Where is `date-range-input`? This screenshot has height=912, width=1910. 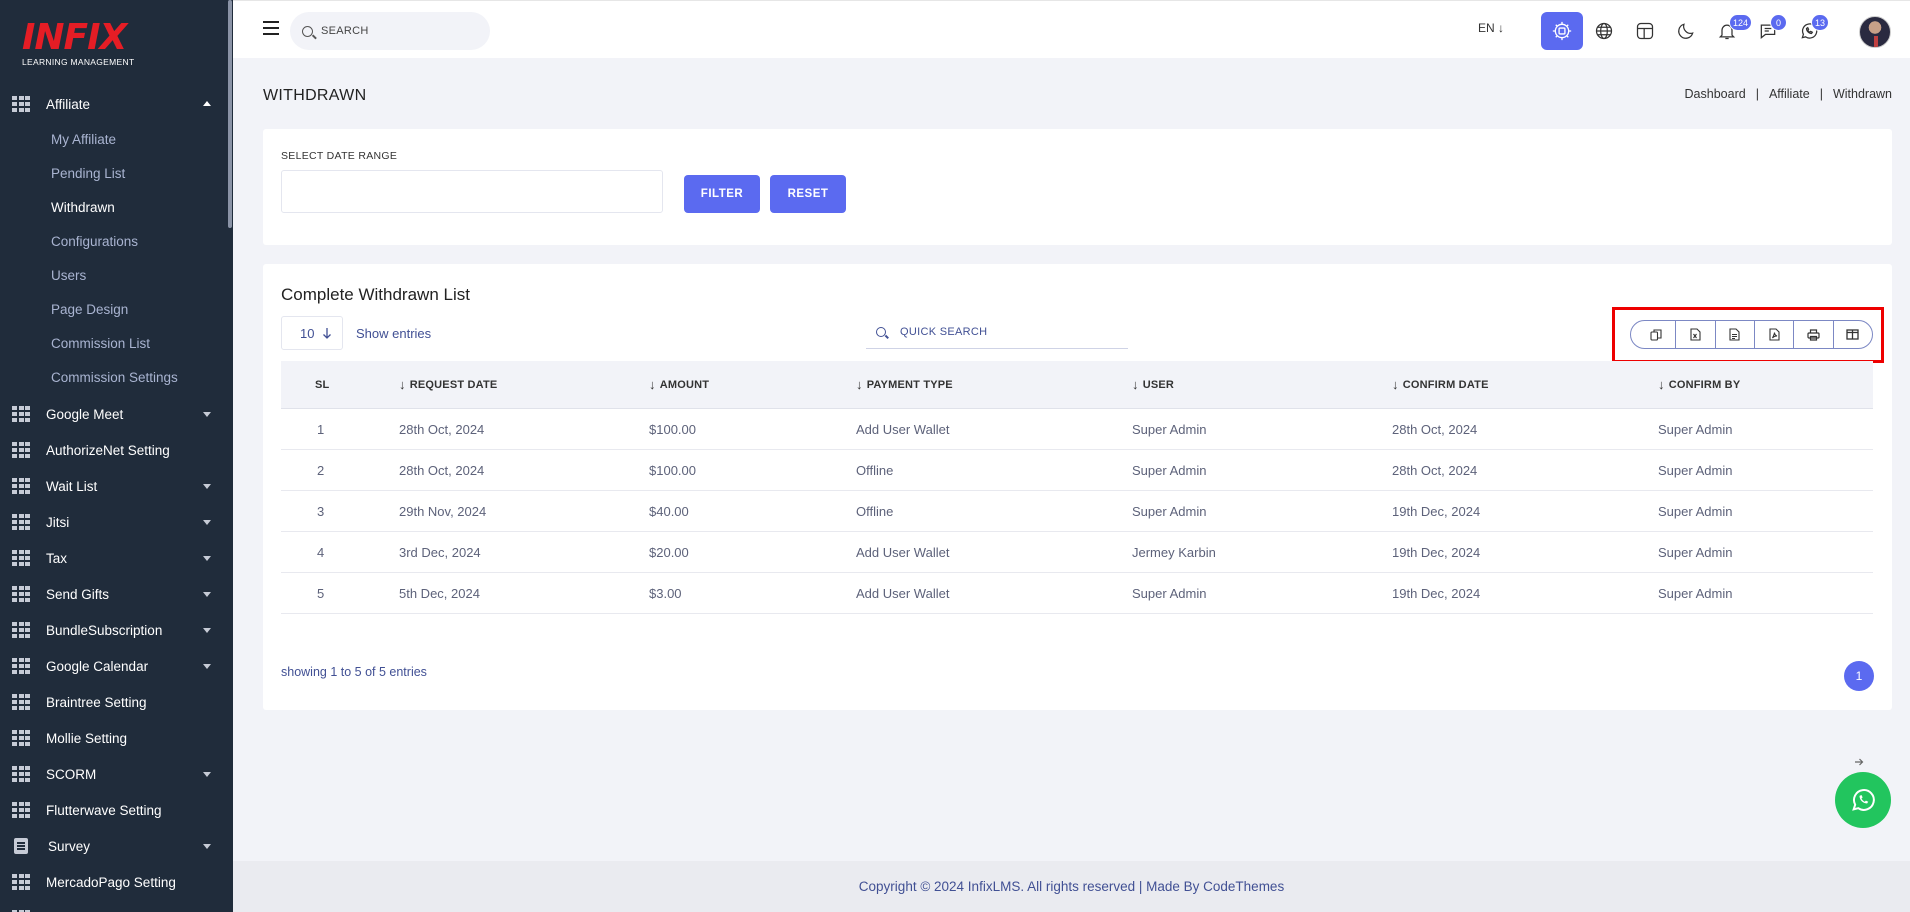
date-range-input is located at coordinates (472, 191).